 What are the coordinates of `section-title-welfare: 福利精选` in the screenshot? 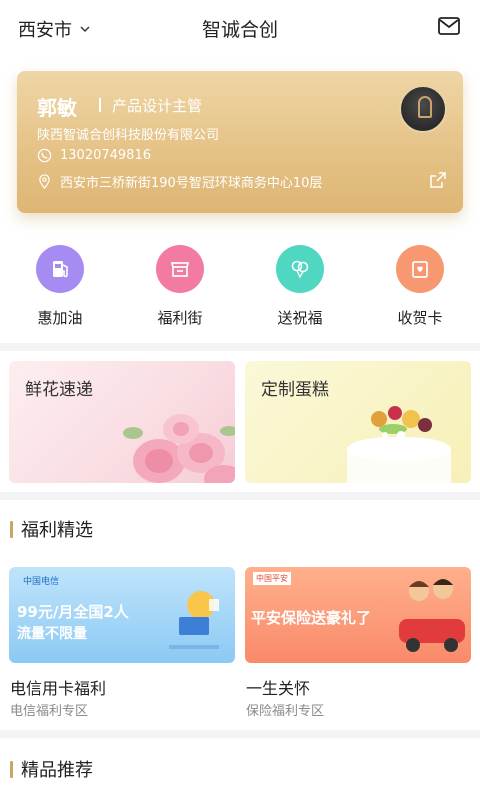 It's located at (51, 529).